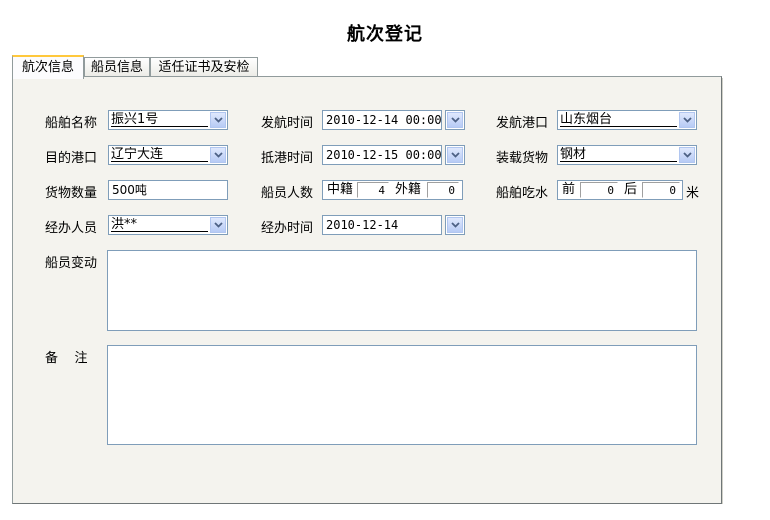 The image size is (770, 520). I want to click on crew-changes-label: 船员变动, so click(71, 263).